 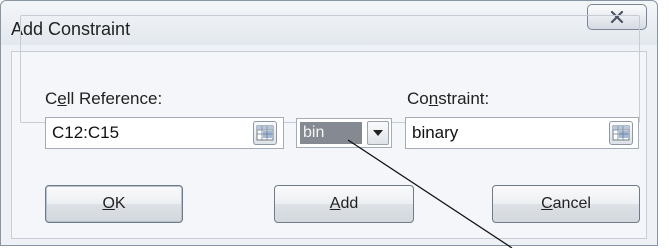 I want to click on constraint-value: binary, so click(x=435, y=132).